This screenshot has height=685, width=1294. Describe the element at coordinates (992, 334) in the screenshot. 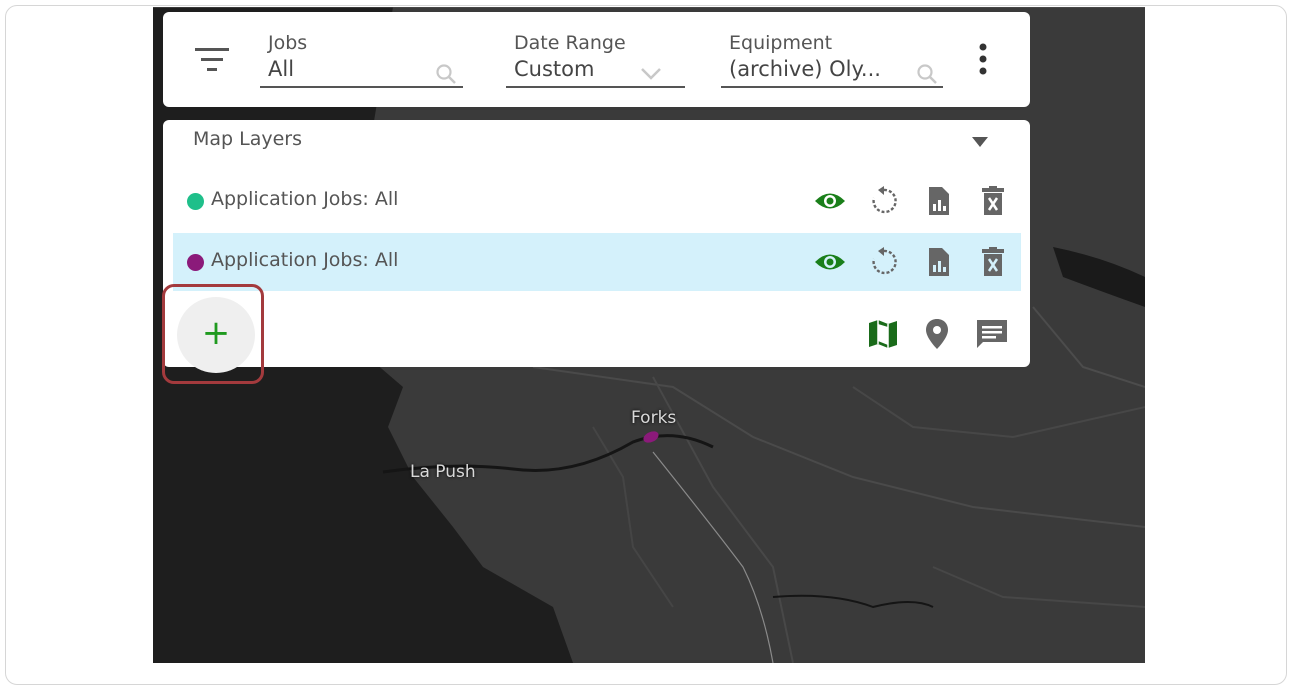

I see `comment-icon` at that location.